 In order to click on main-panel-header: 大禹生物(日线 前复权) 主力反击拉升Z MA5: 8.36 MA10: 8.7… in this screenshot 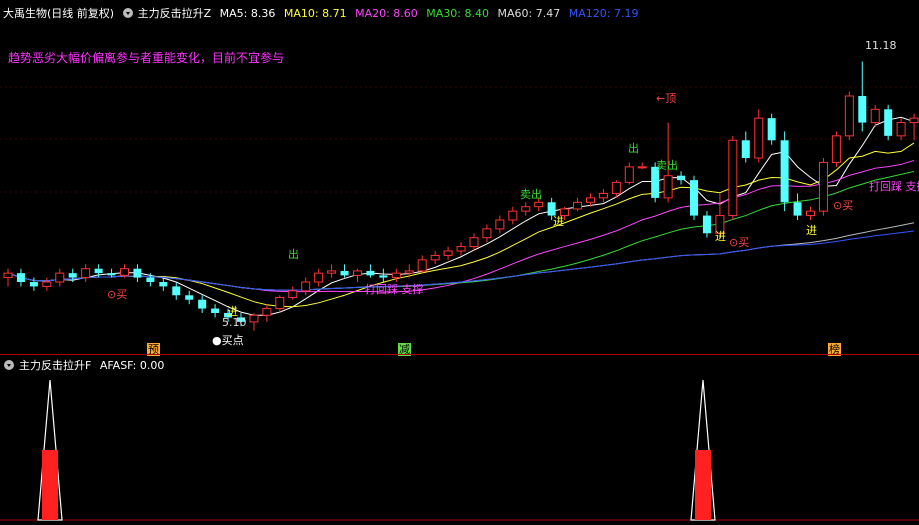, I will do `click(321, 14)`.